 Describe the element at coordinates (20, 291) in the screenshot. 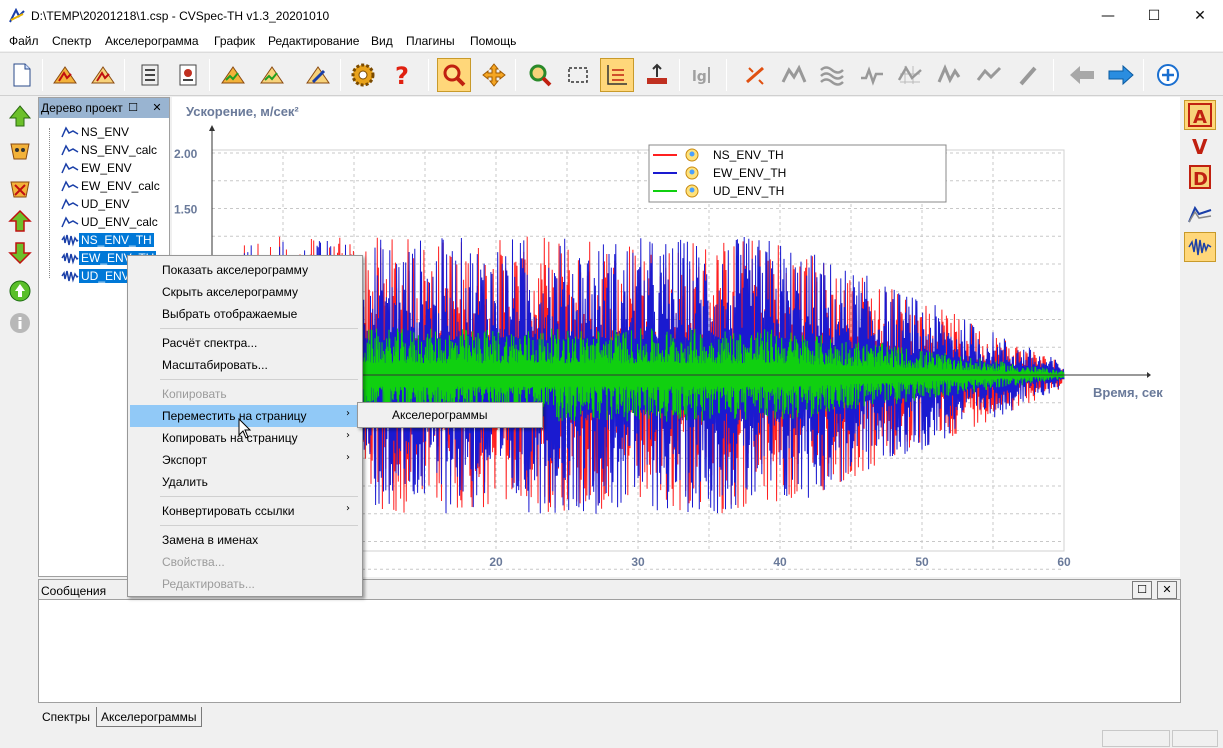

I see `go-up-button` at that location.